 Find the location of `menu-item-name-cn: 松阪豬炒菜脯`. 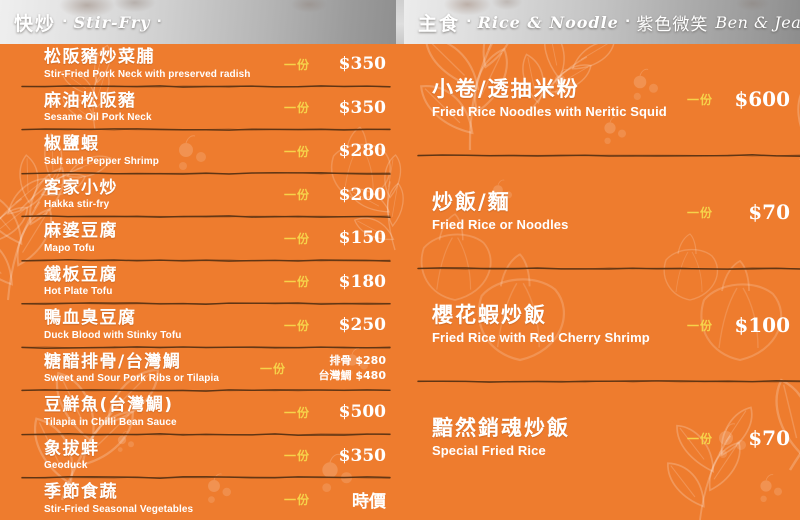

menu-item-name-cn: 松阪豬炒菜脯 is located at coordinates (99, 57).